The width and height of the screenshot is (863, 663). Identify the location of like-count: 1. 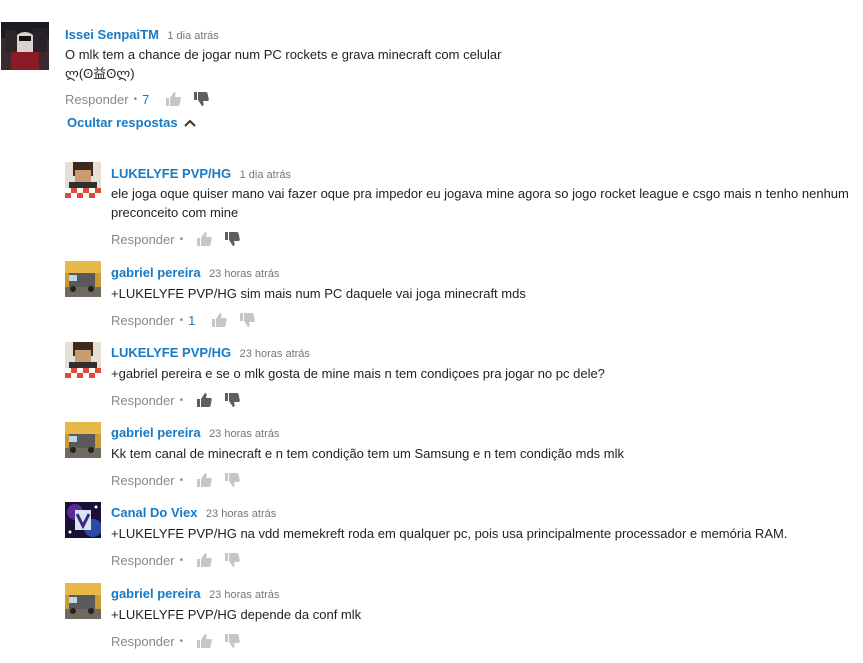
(192, 320).